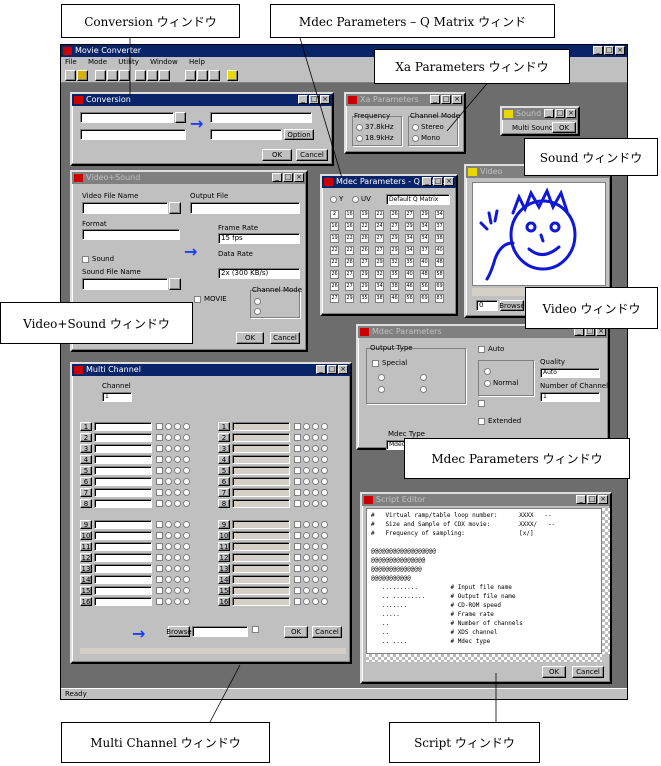 This screenshot has width=661, height=766. Describe the element at coordinates (257, 311) in the screenshot. I see `mono-radio` at that location.